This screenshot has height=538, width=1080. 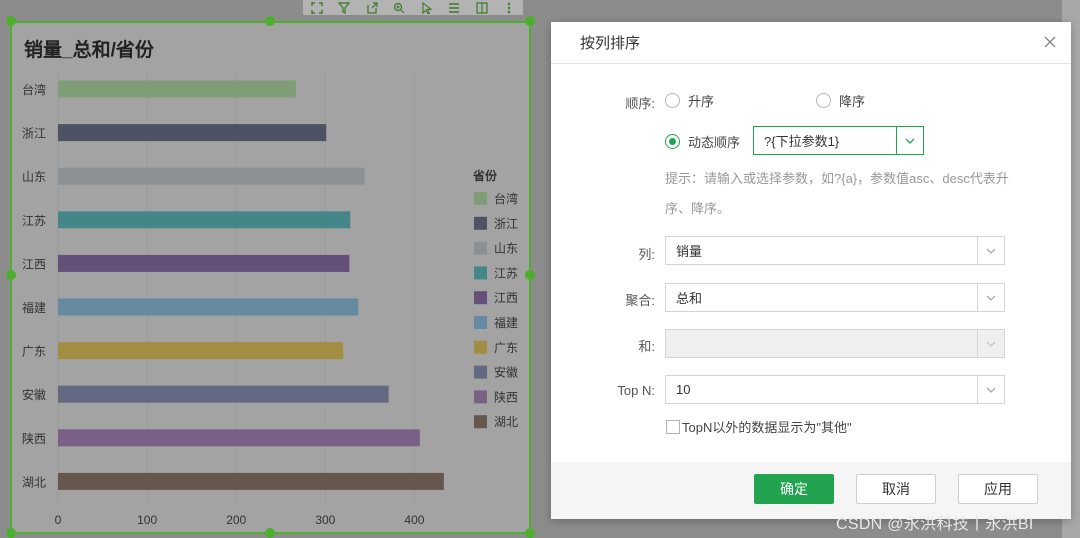 What do you see at coordinates (530, 21) in the screenshot?
I see `resize-handle-top-right` at bounding box center [530, 21].